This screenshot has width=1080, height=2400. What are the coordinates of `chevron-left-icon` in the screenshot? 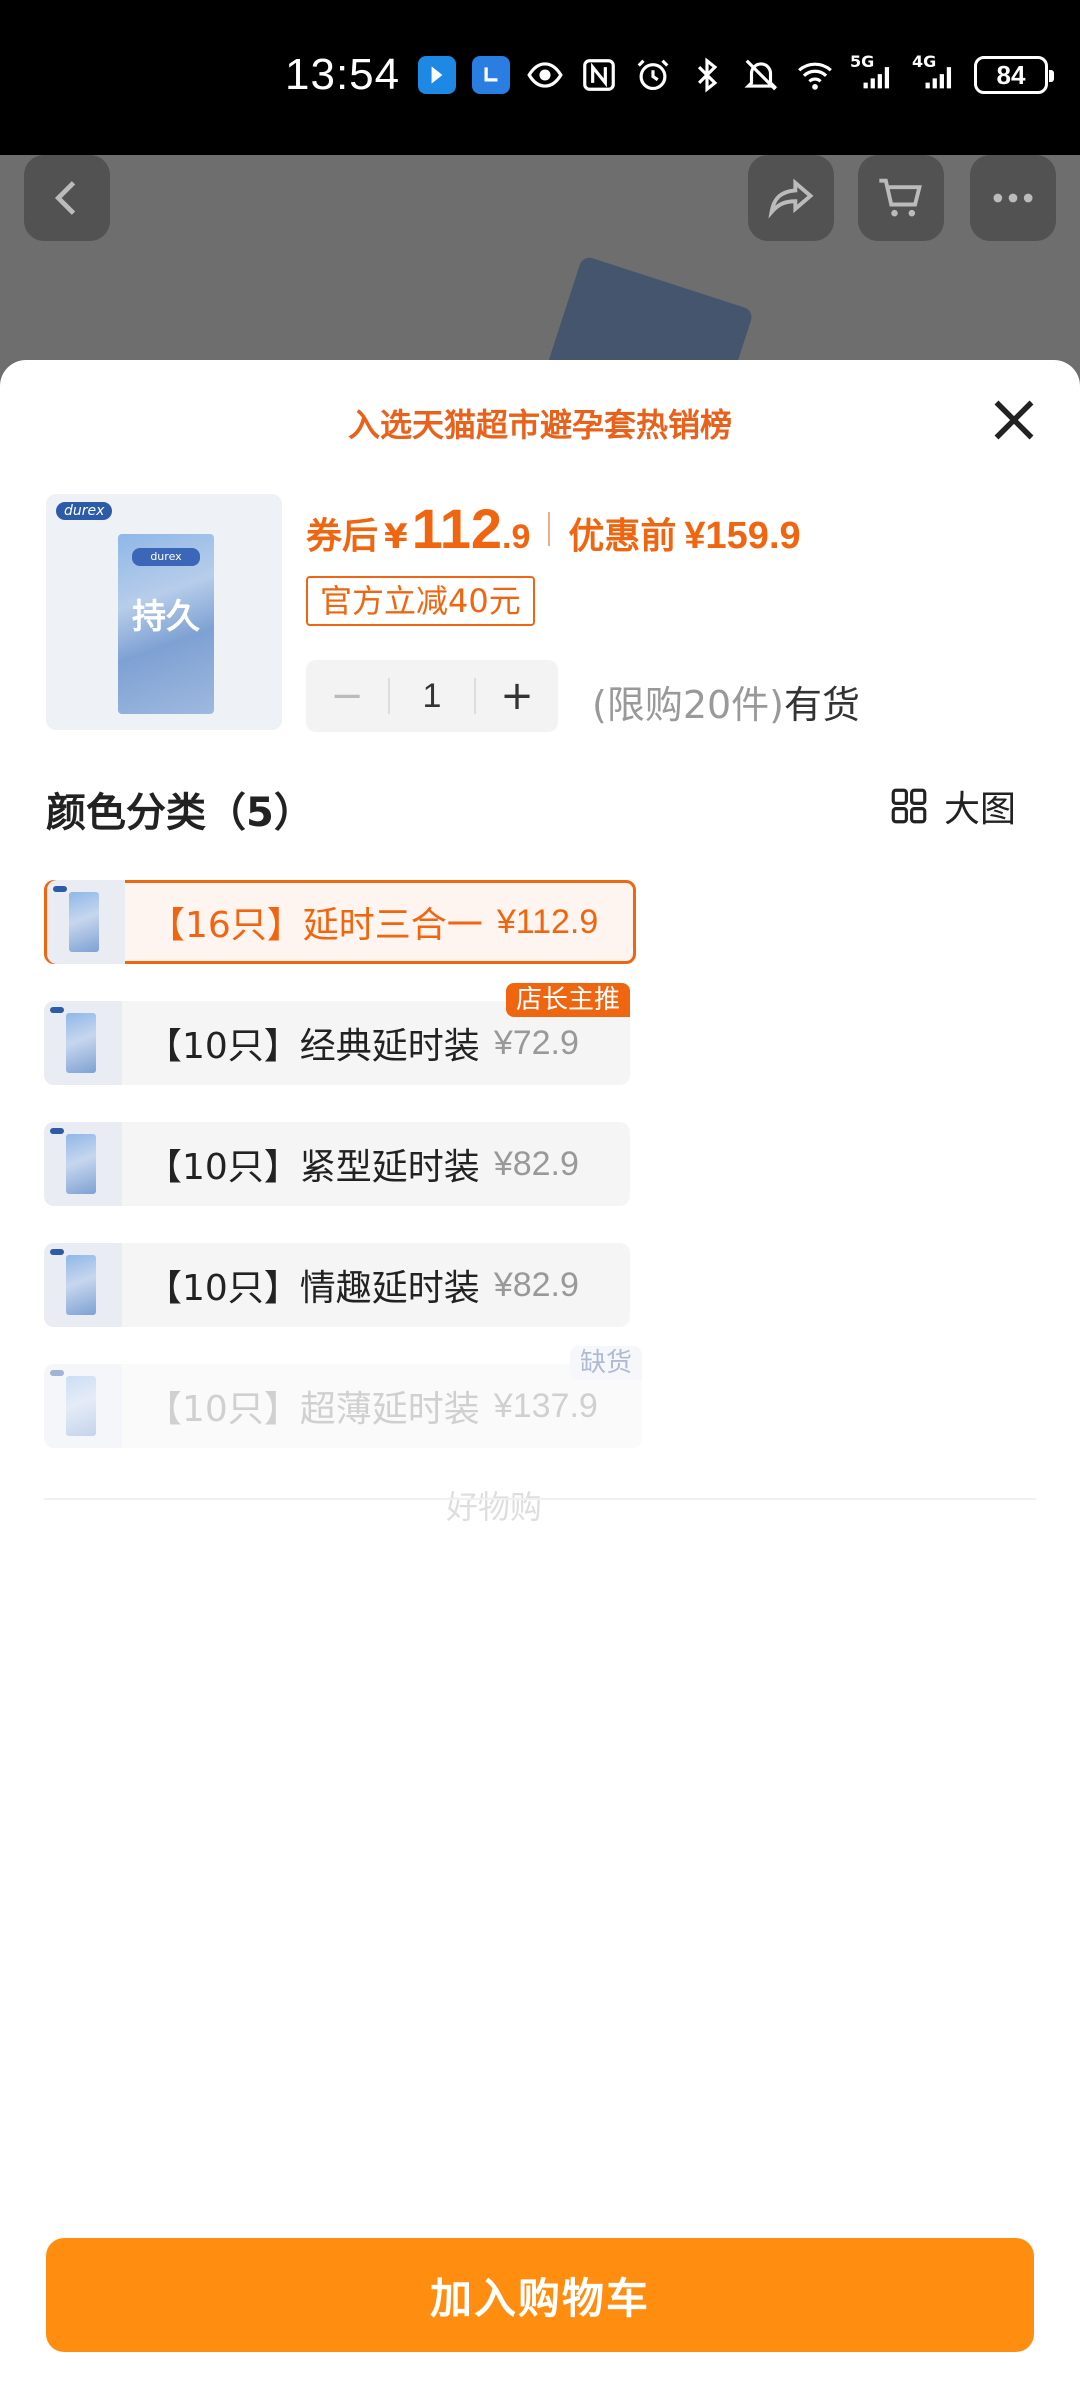 It's located at (65, 198).